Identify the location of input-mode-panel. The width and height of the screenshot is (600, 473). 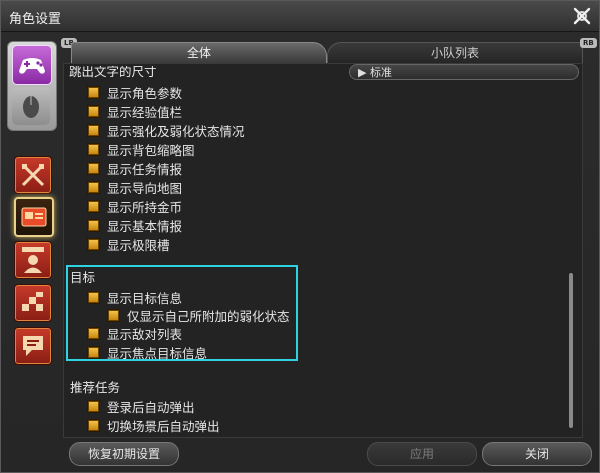
(32, 86).